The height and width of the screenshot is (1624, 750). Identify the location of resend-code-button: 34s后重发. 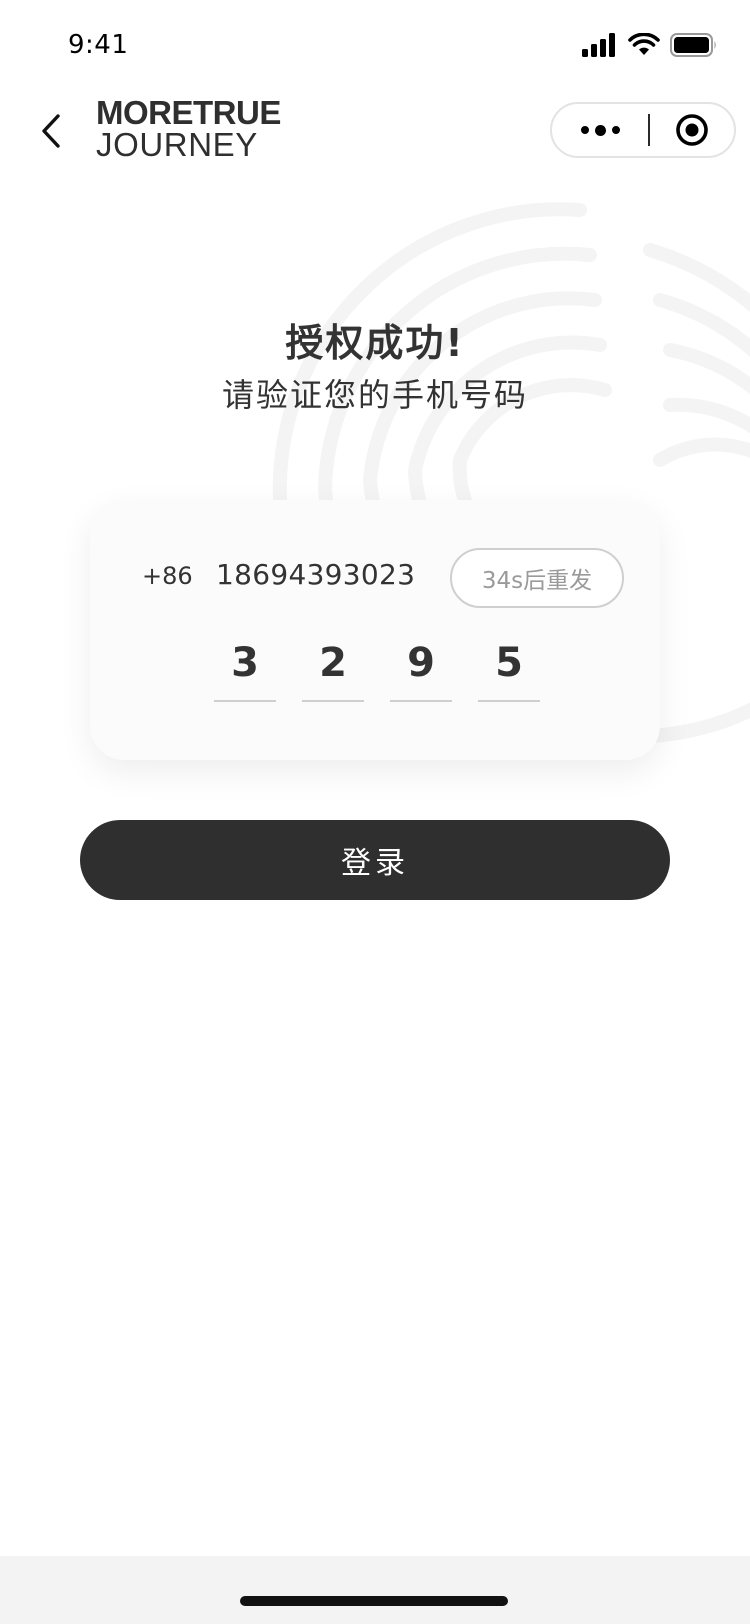
(537, 578).